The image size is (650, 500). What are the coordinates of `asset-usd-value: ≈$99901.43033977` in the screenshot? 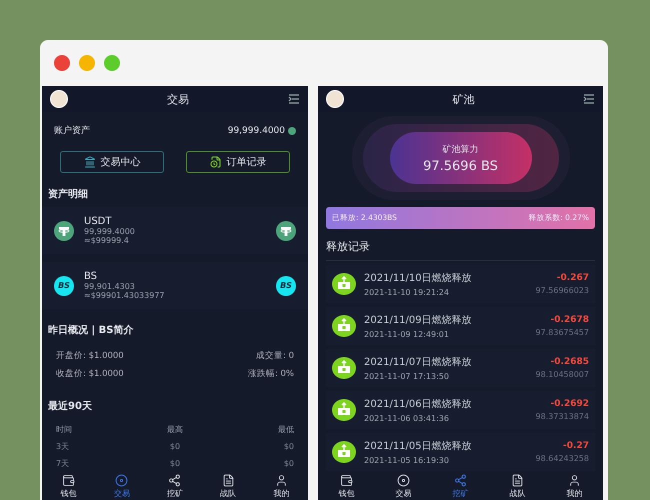 It's located at (125, 295).